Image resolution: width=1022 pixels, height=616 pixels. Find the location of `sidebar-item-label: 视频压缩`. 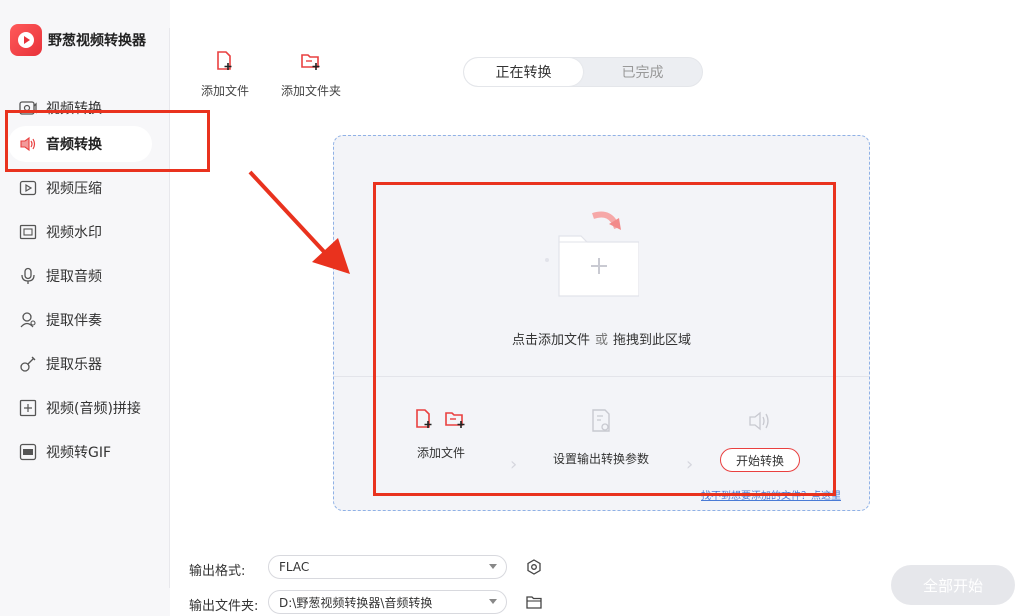

sidebar-item-label: 视频压缩 is located at coordinates (74, 189).